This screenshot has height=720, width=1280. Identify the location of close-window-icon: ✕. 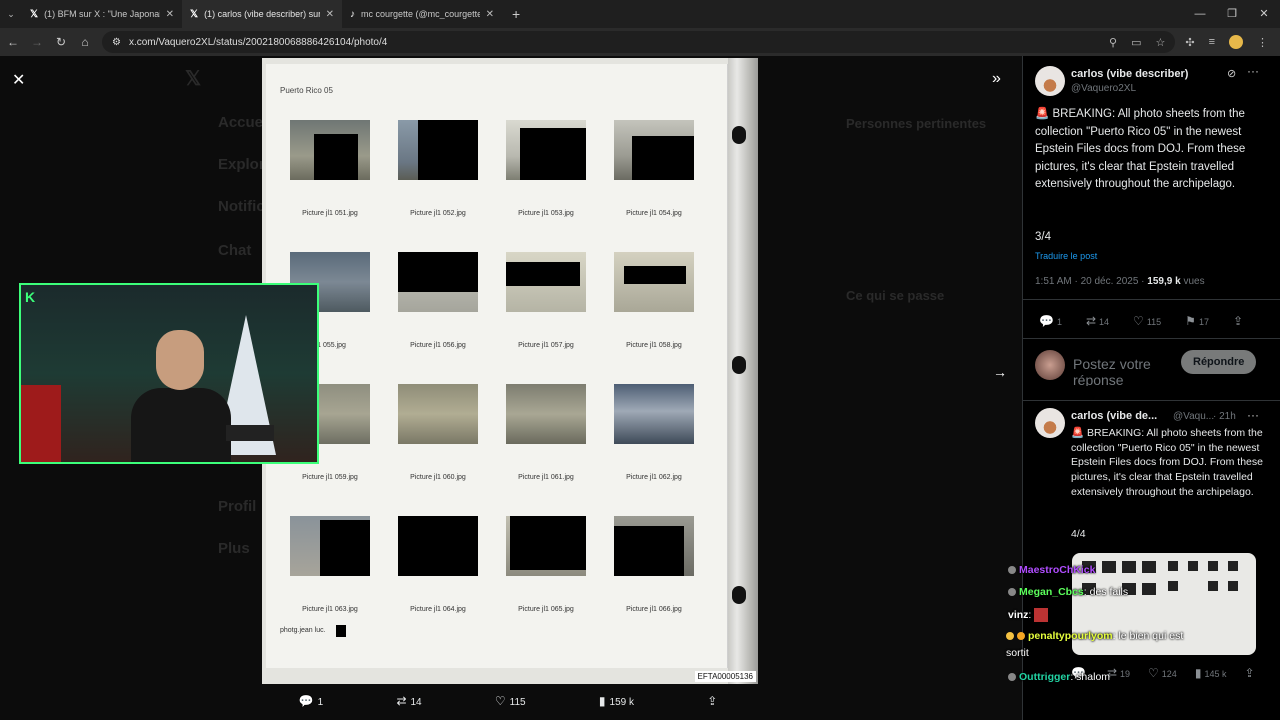
(1264, 14).